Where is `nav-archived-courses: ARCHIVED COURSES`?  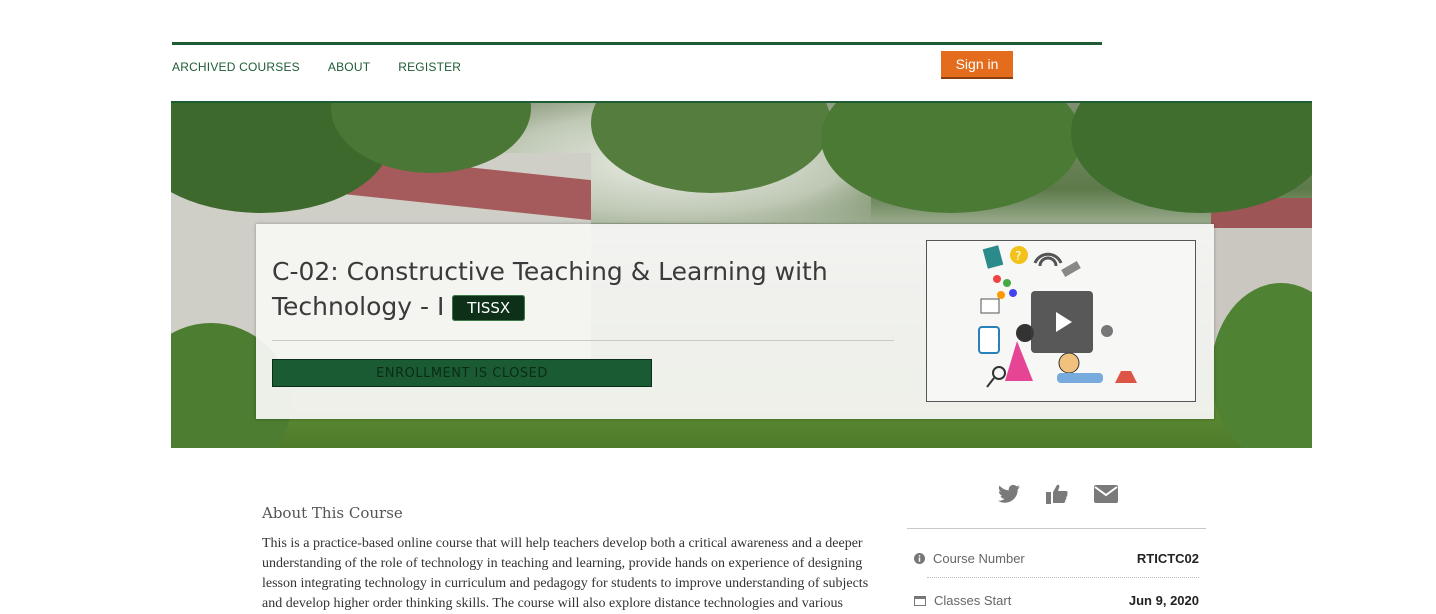
nav-archived-courses: ARCHIVED COURSES is located at coordinates (236, 67).